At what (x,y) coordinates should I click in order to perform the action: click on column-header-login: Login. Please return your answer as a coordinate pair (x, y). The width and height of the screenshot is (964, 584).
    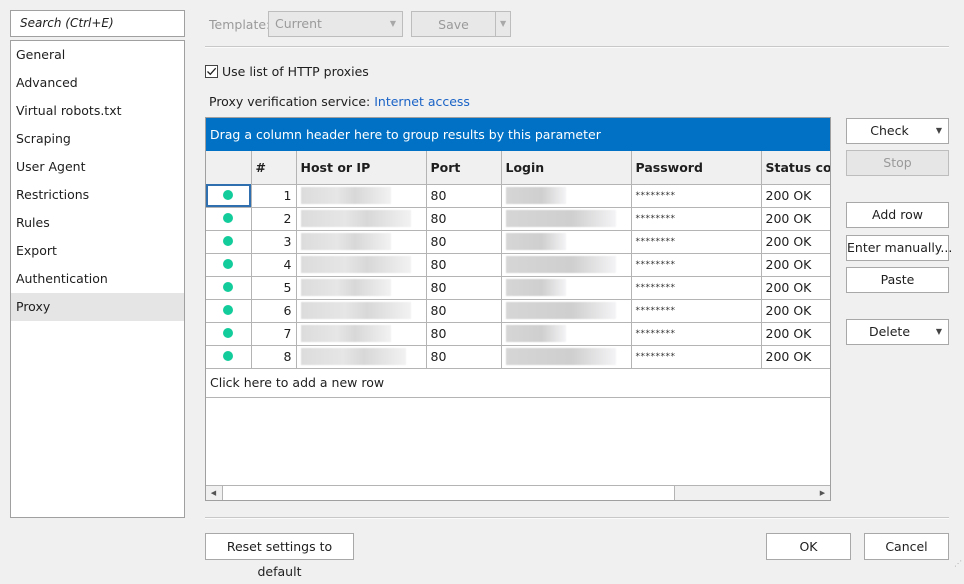
    Looking at the image, I should click on (566, 168).